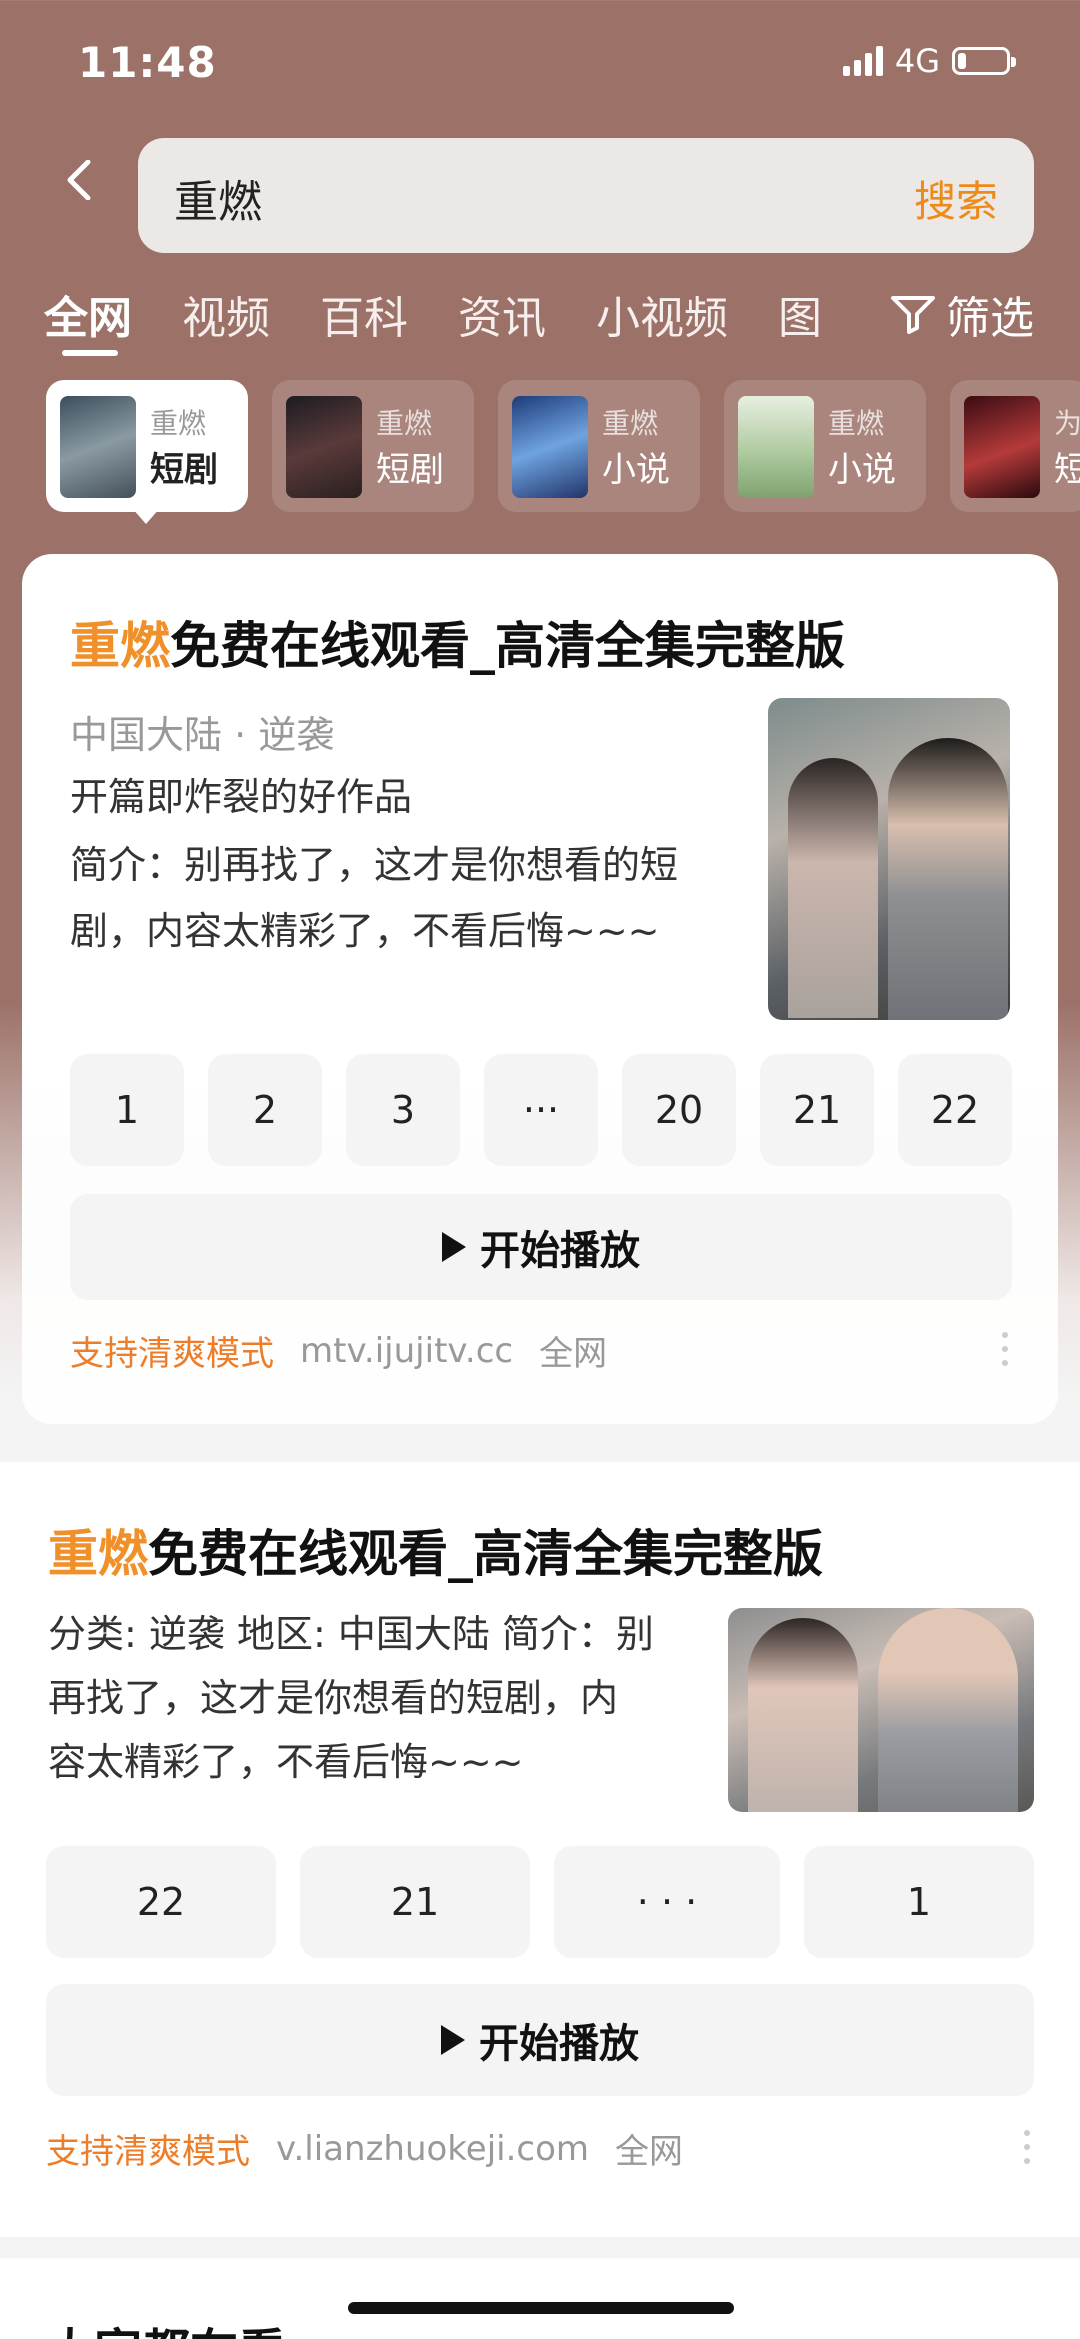 This screenshot has height=2339, width=1080. What do you see at coordinates (586, 195) in the screenshot?
I see `search-input: 重燃 搜索` at bounding box center [586, 195].